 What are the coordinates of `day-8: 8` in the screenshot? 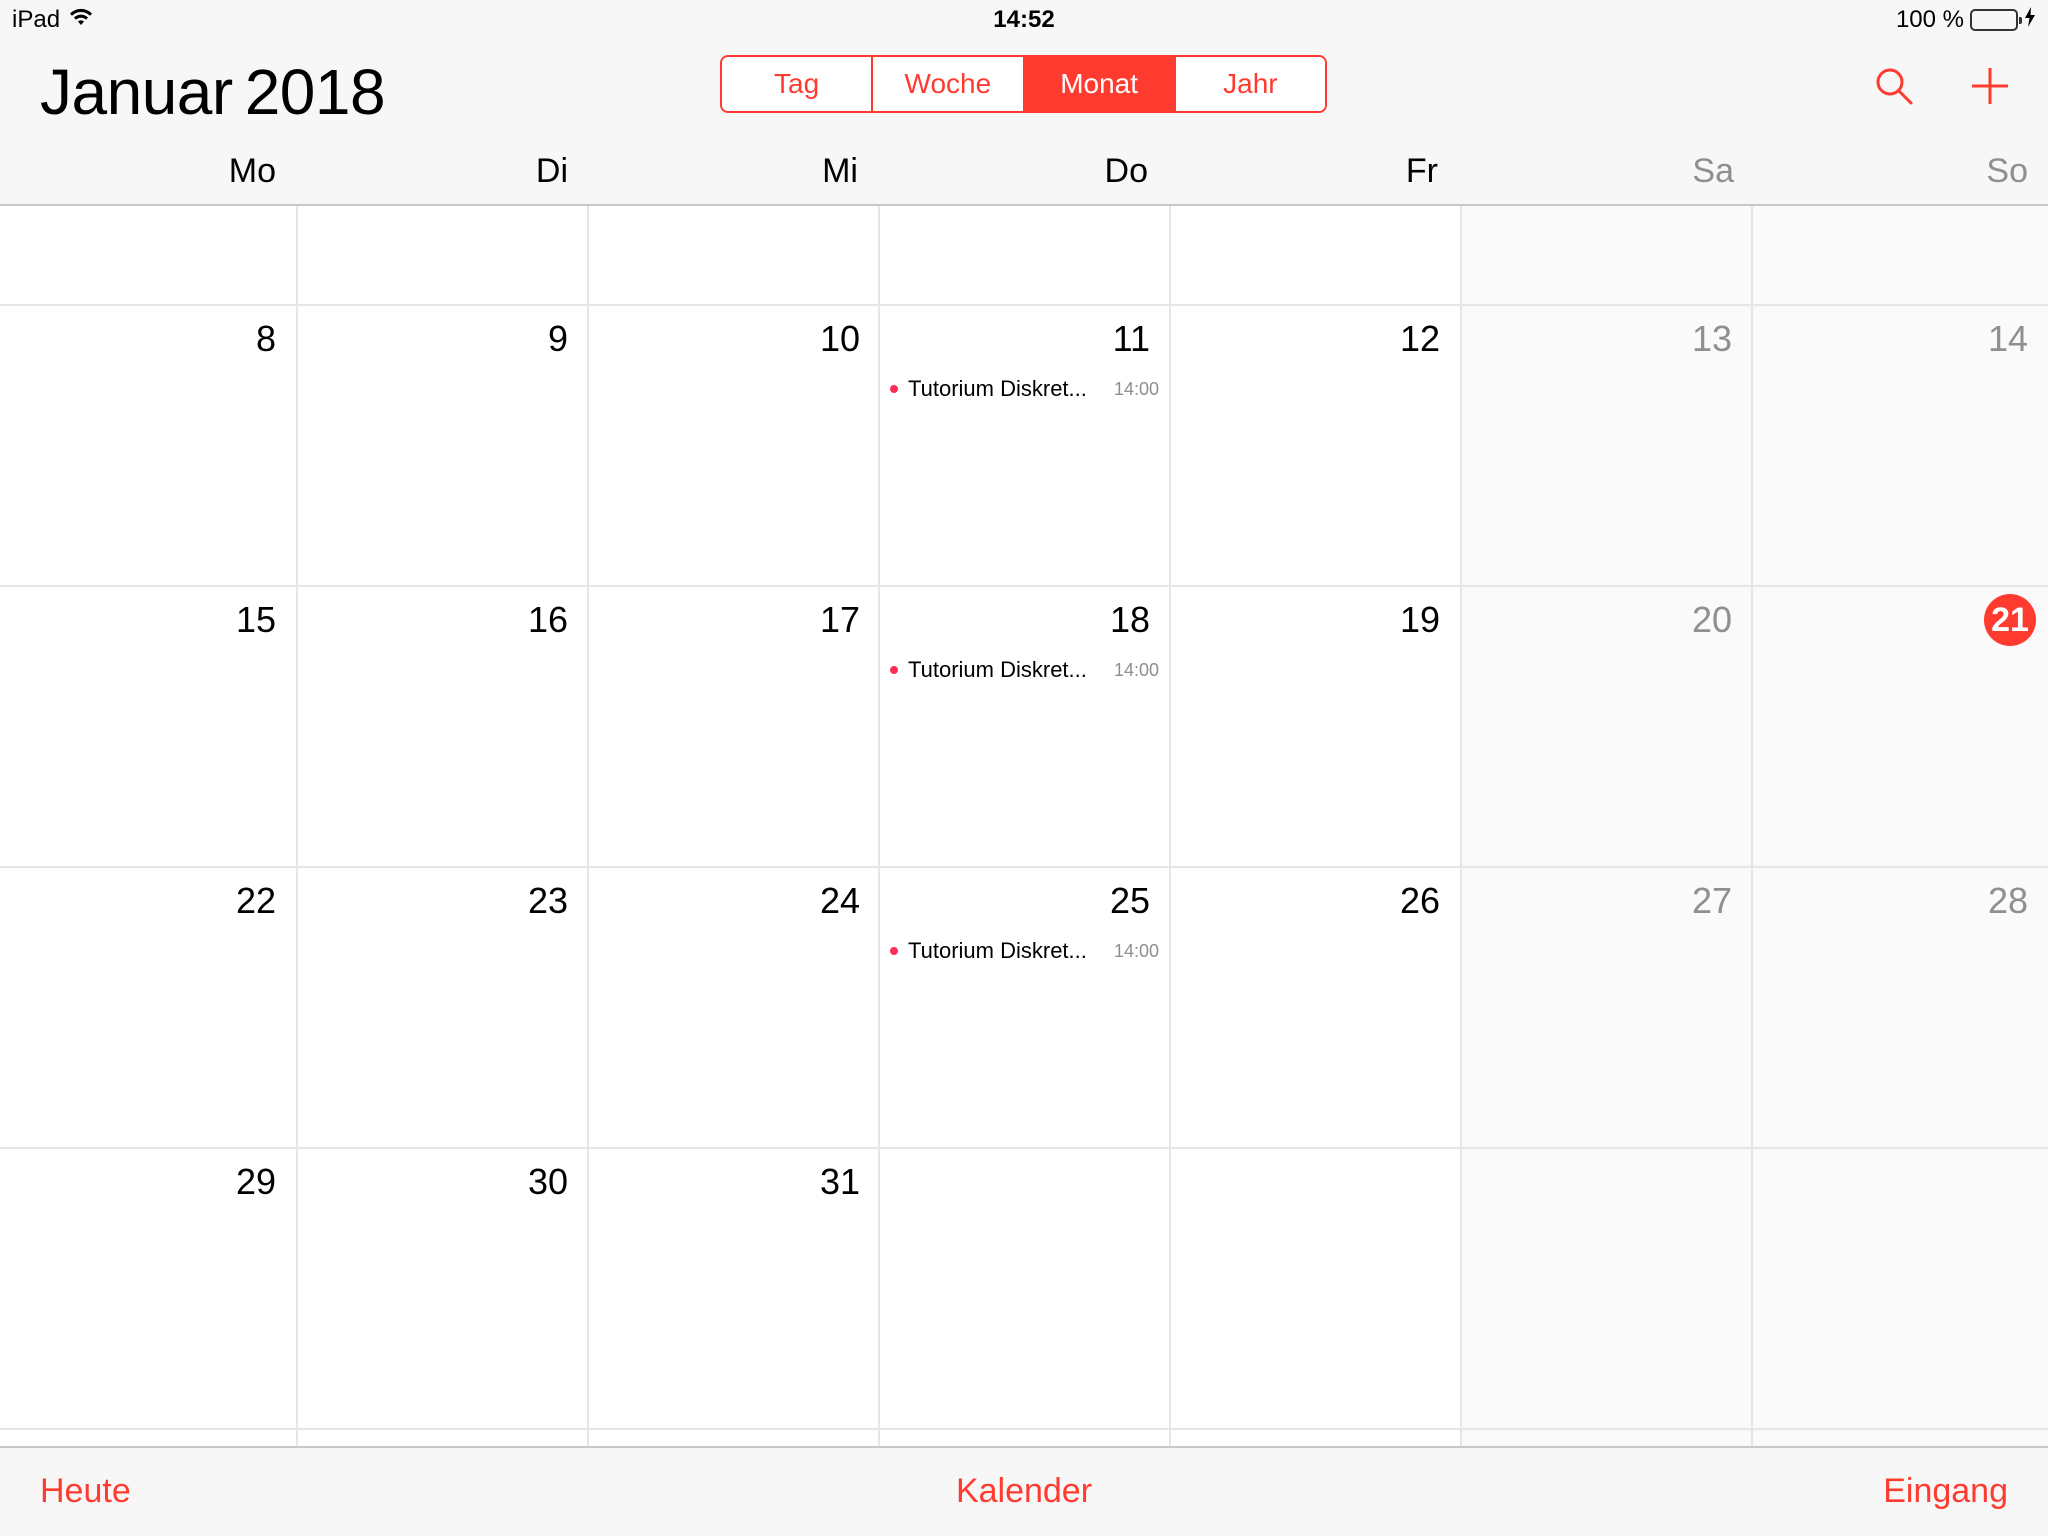 It's located at (236, 339).